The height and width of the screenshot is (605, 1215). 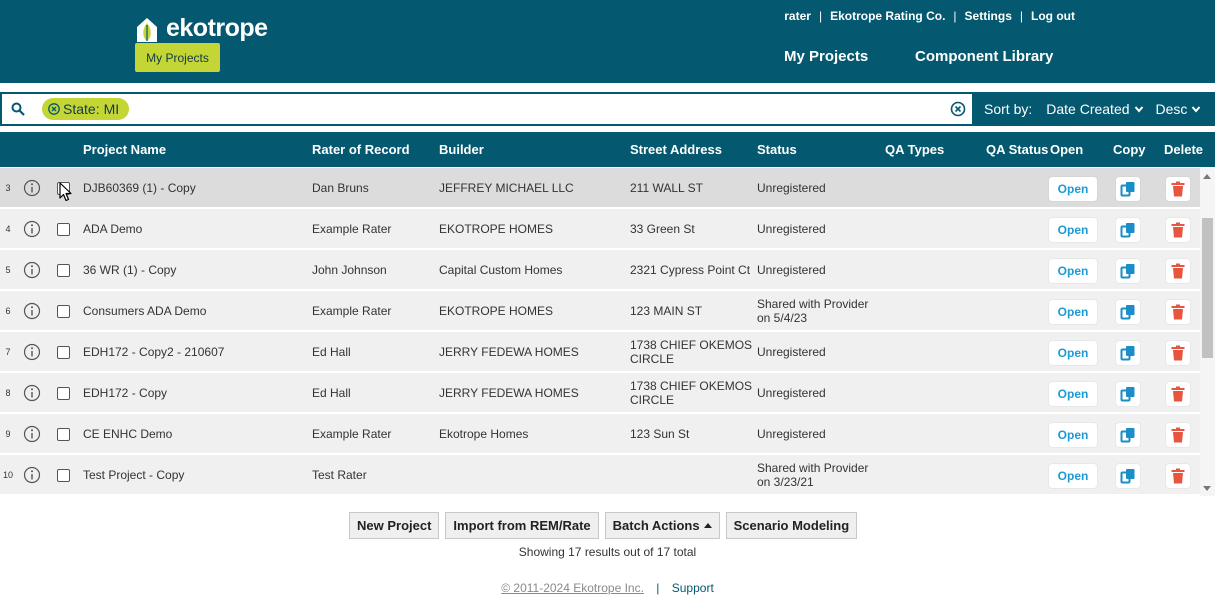 What do you see at coordinates (125, 393) in the screenshot?
I see `project-name: EDH172 - Copy` at bounding box center [125, 393].